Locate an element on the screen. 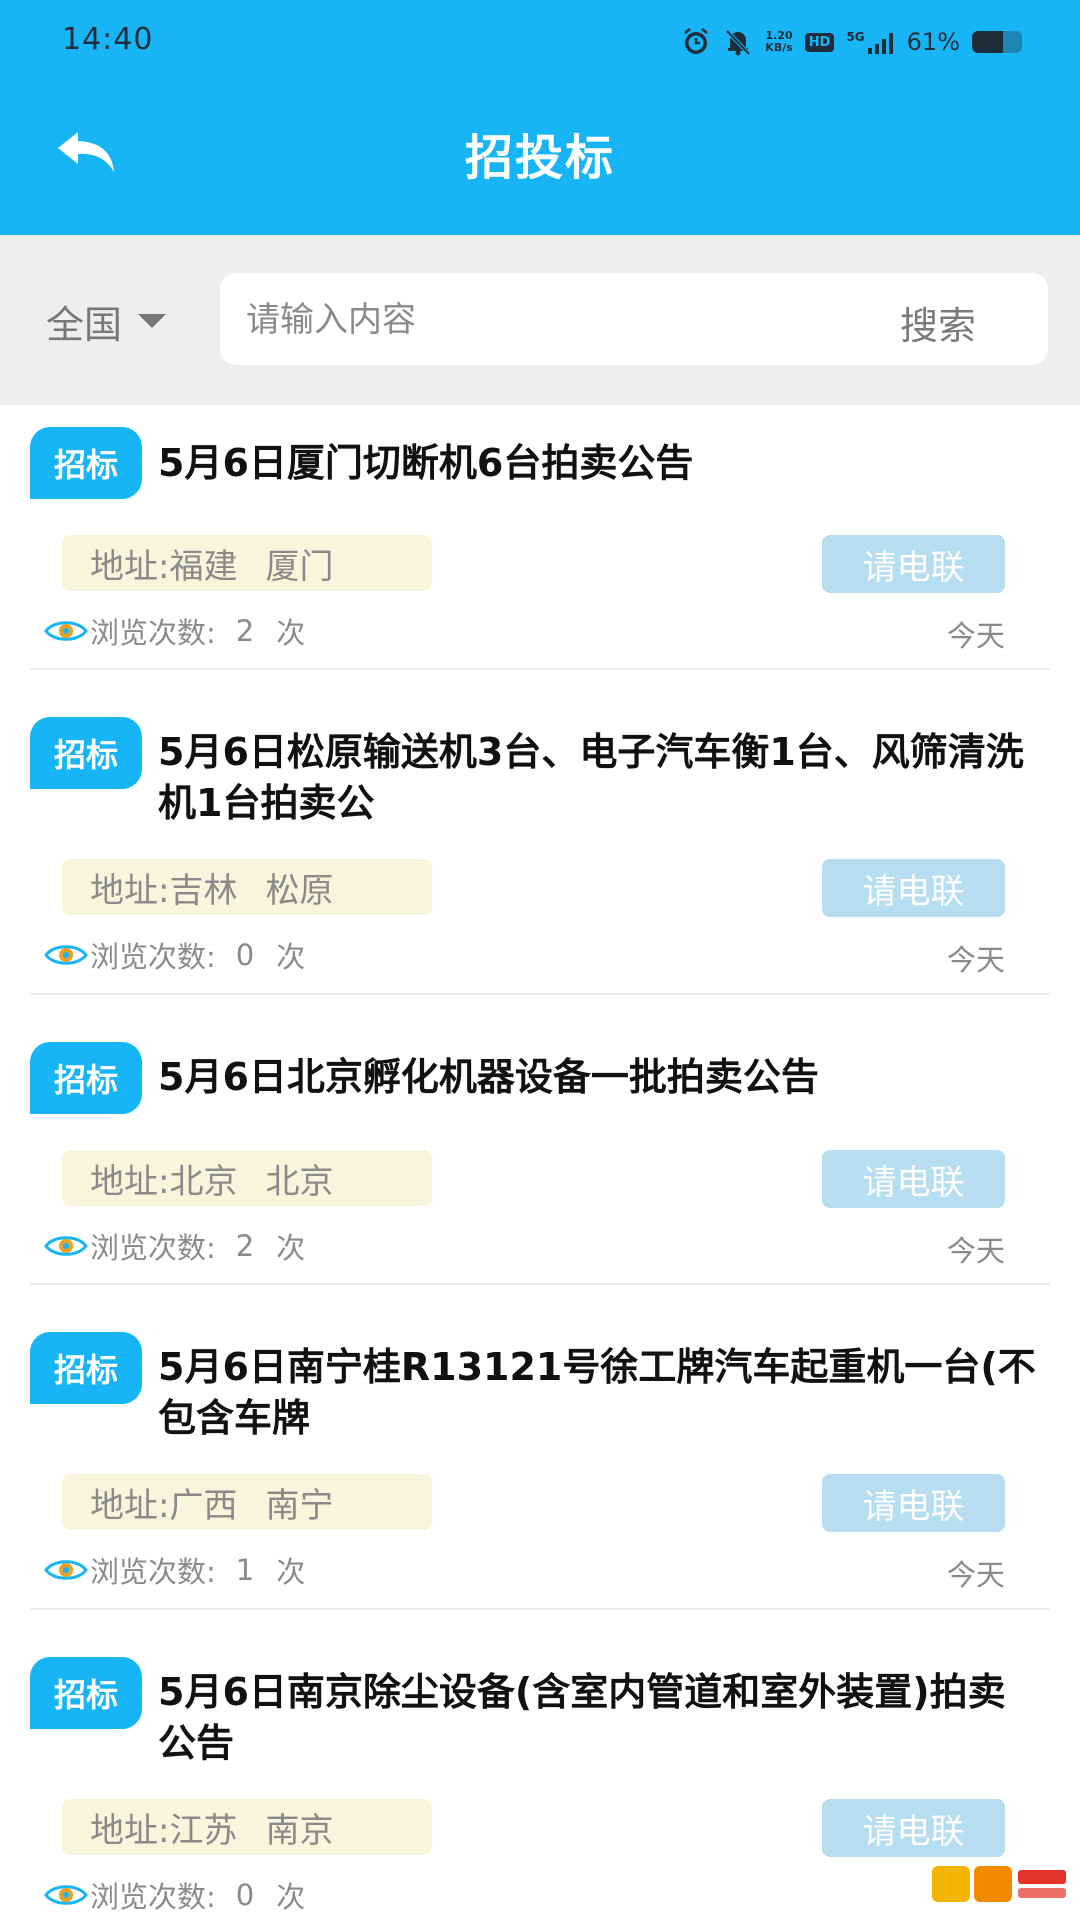  page-title: 招投标 is located at coordinates (539, 158).